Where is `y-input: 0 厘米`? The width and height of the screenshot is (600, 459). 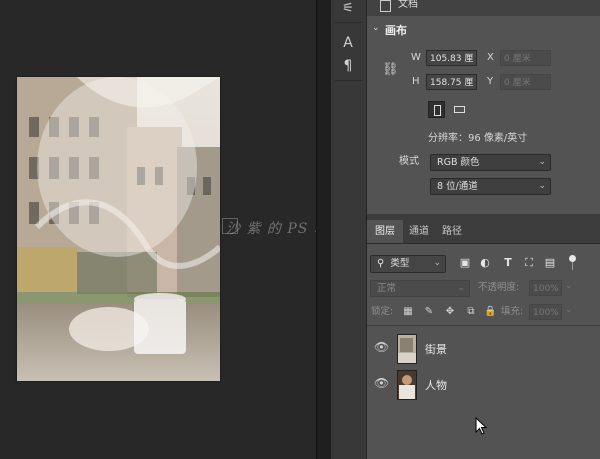
y-input: 0 厘米 is located at coordinates (525, 82).